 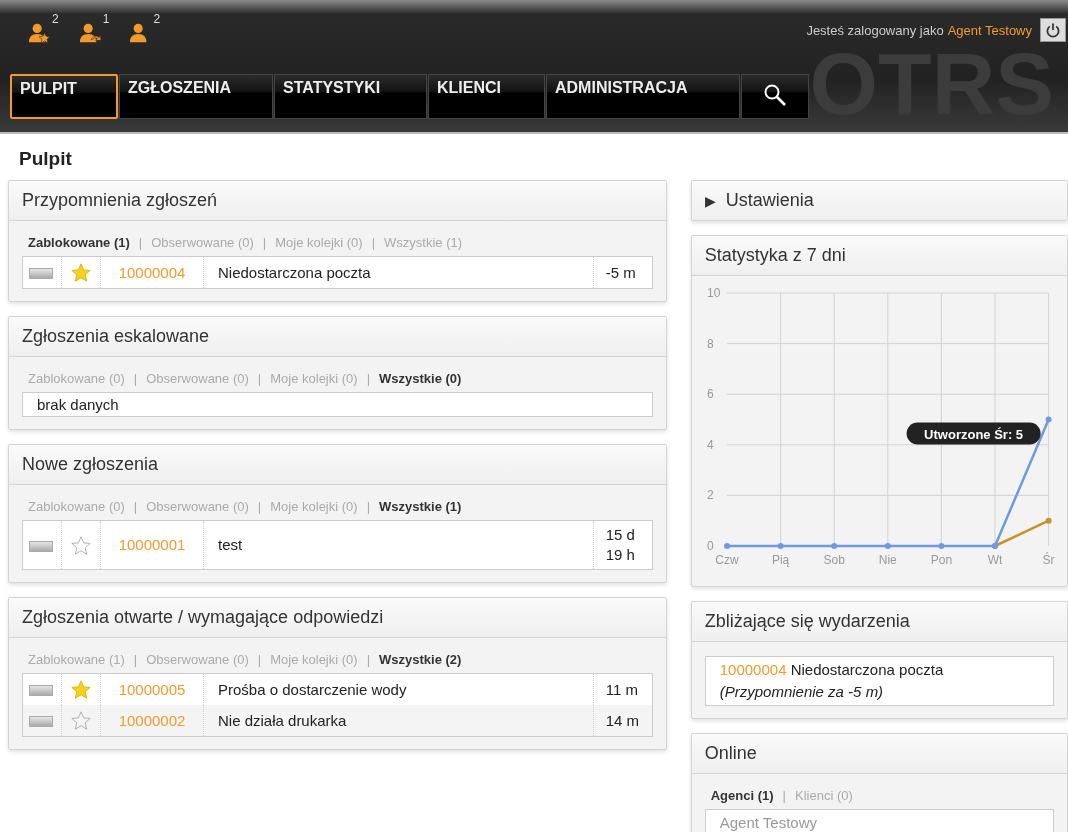 What do you see at coordinates (742, 795) in the screenshot?
I see `filter-link: Agenci (1)` at bounding box center [742, 795].